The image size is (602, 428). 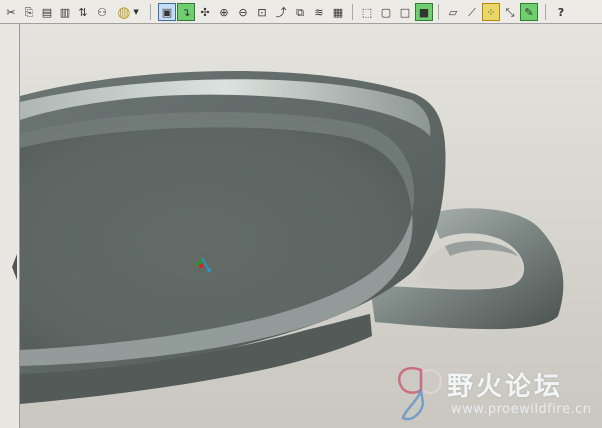 I want to click on spin-center-icon: ↴, so click(x=186, y=12).